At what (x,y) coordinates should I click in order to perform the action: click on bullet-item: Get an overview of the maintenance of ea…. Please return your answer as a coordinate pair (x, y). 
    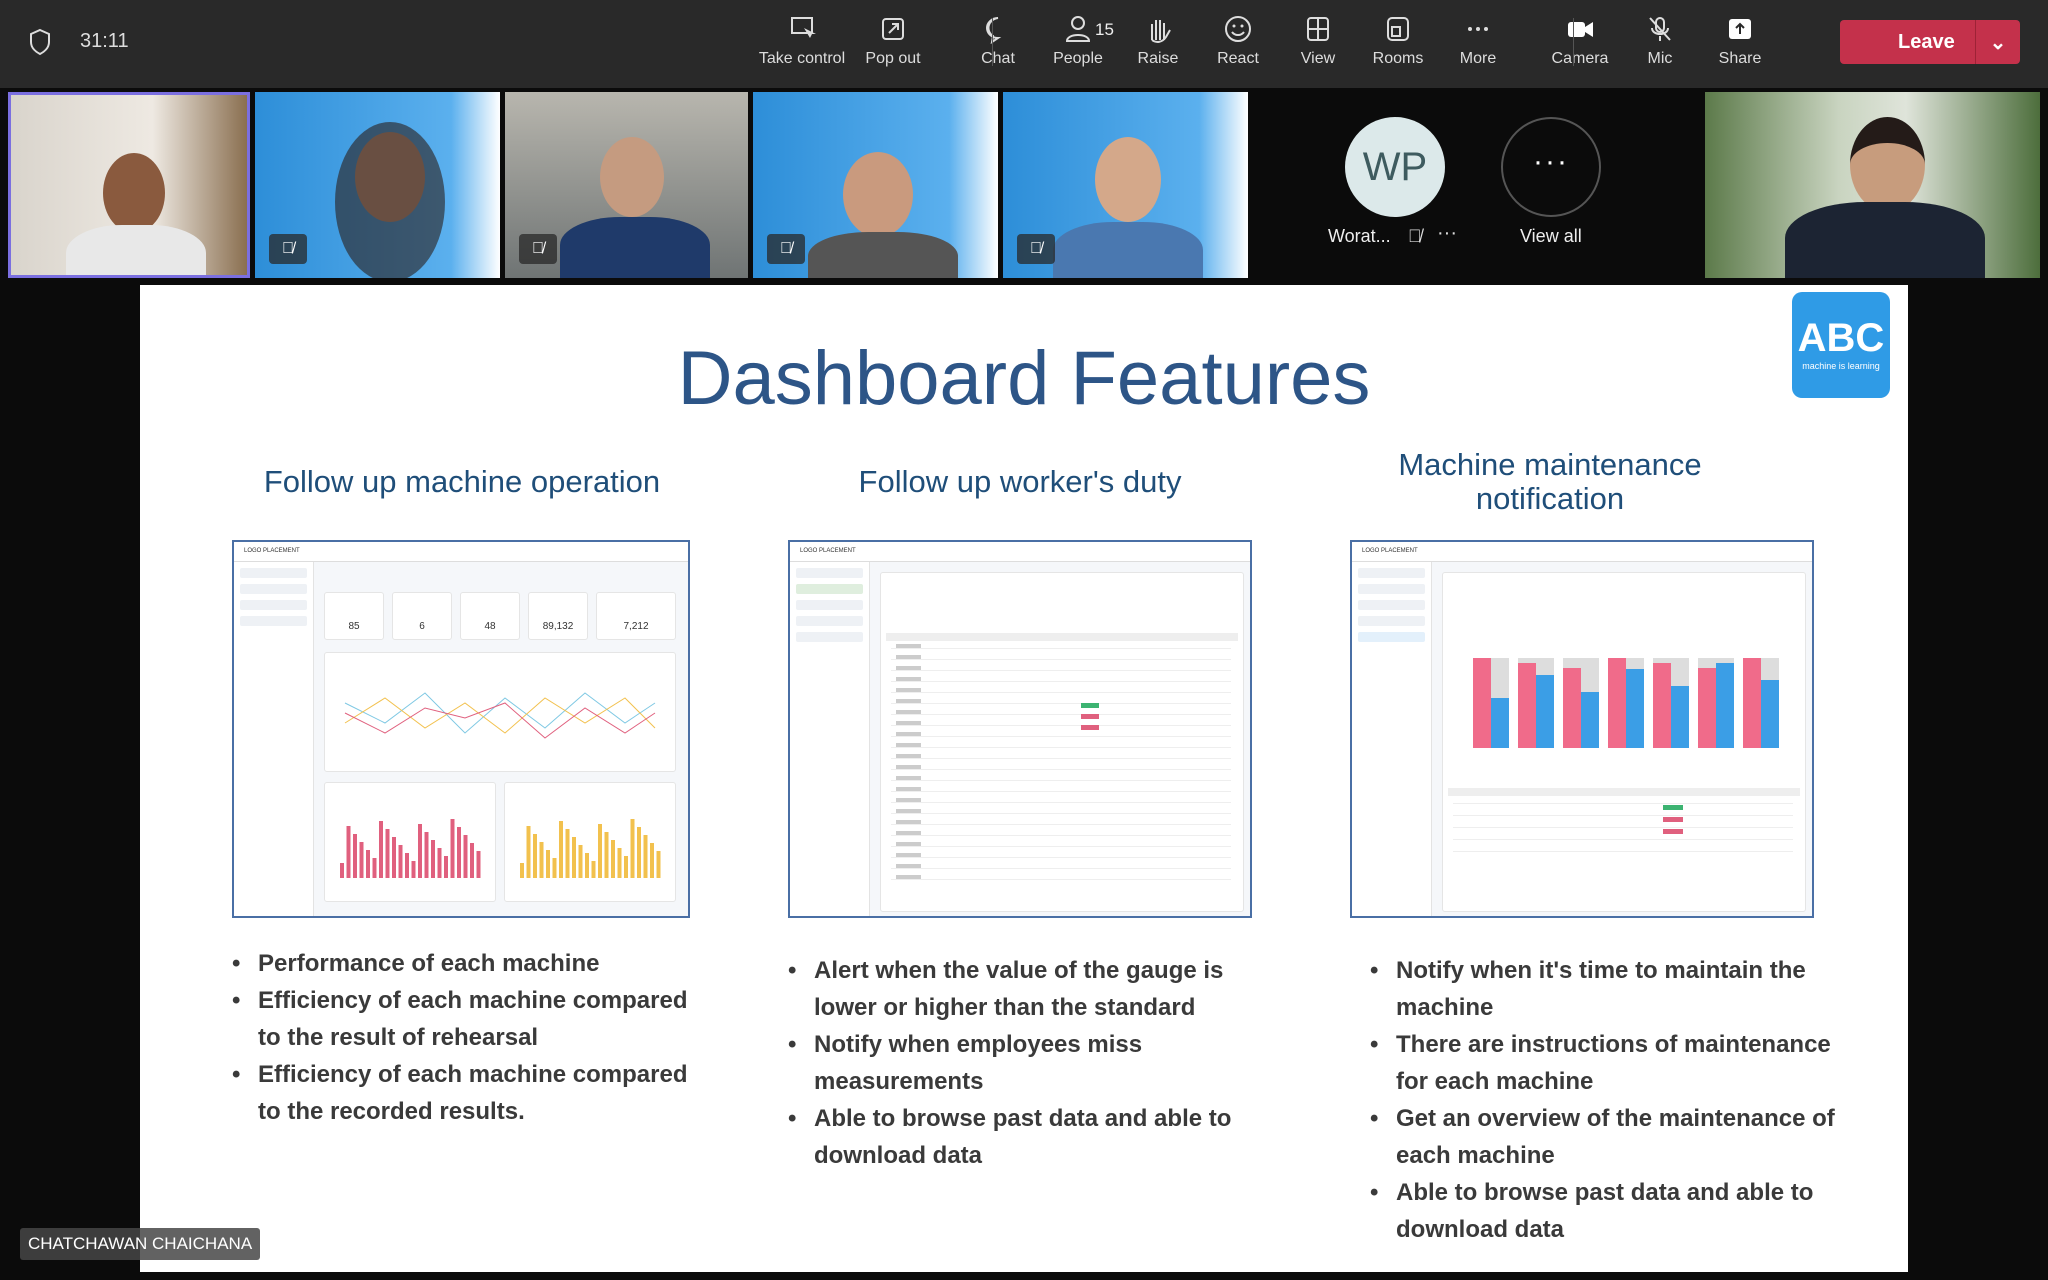
    Looking at the image, I should click on (1605, 1137).